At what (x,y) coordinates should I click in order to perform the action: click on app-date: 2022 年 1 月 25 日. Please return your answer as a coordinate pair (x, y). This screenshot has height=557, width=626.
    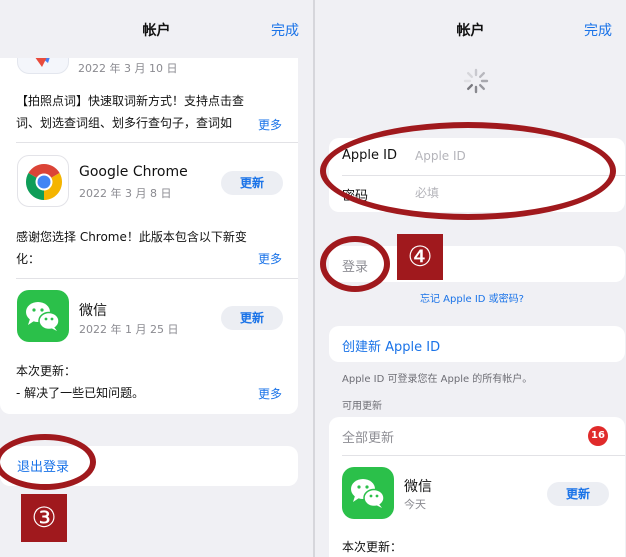
    Looking at the image, I should click on (129, 329).